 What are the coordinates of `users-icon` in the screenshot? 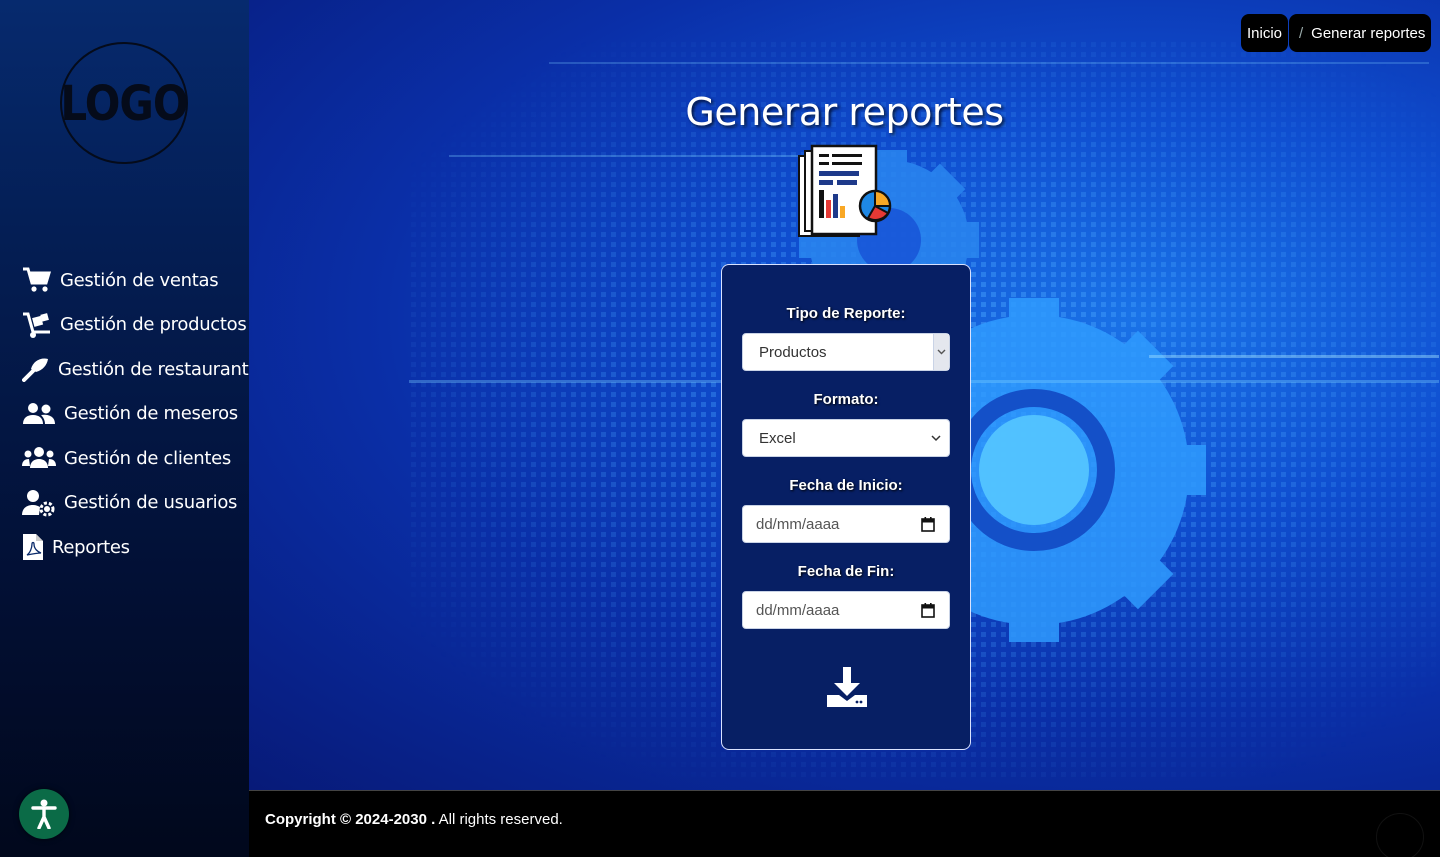 It's located at (39, 413).